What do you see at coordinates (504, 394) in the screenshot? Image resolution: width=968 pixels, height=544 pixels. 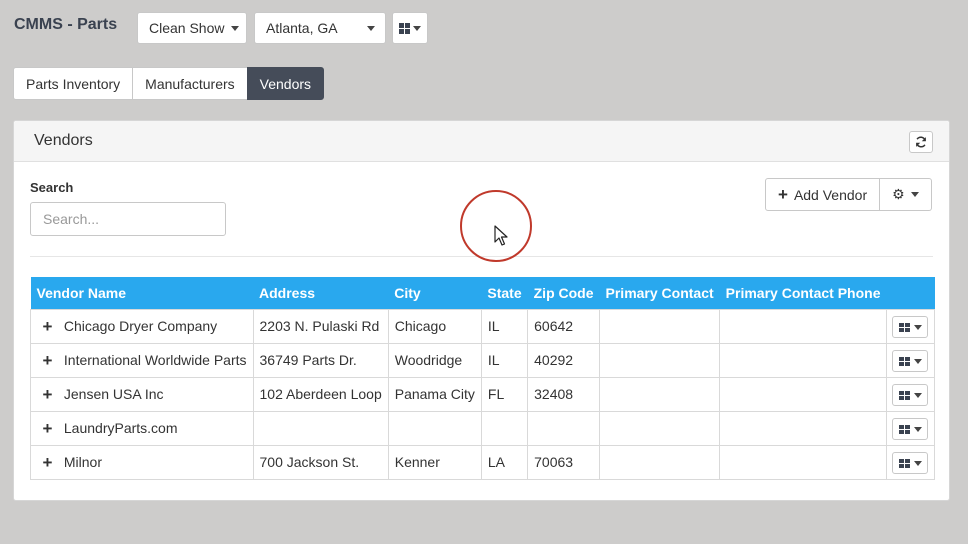 I see `vendor-state: FL` at bounding box center [504, 394].